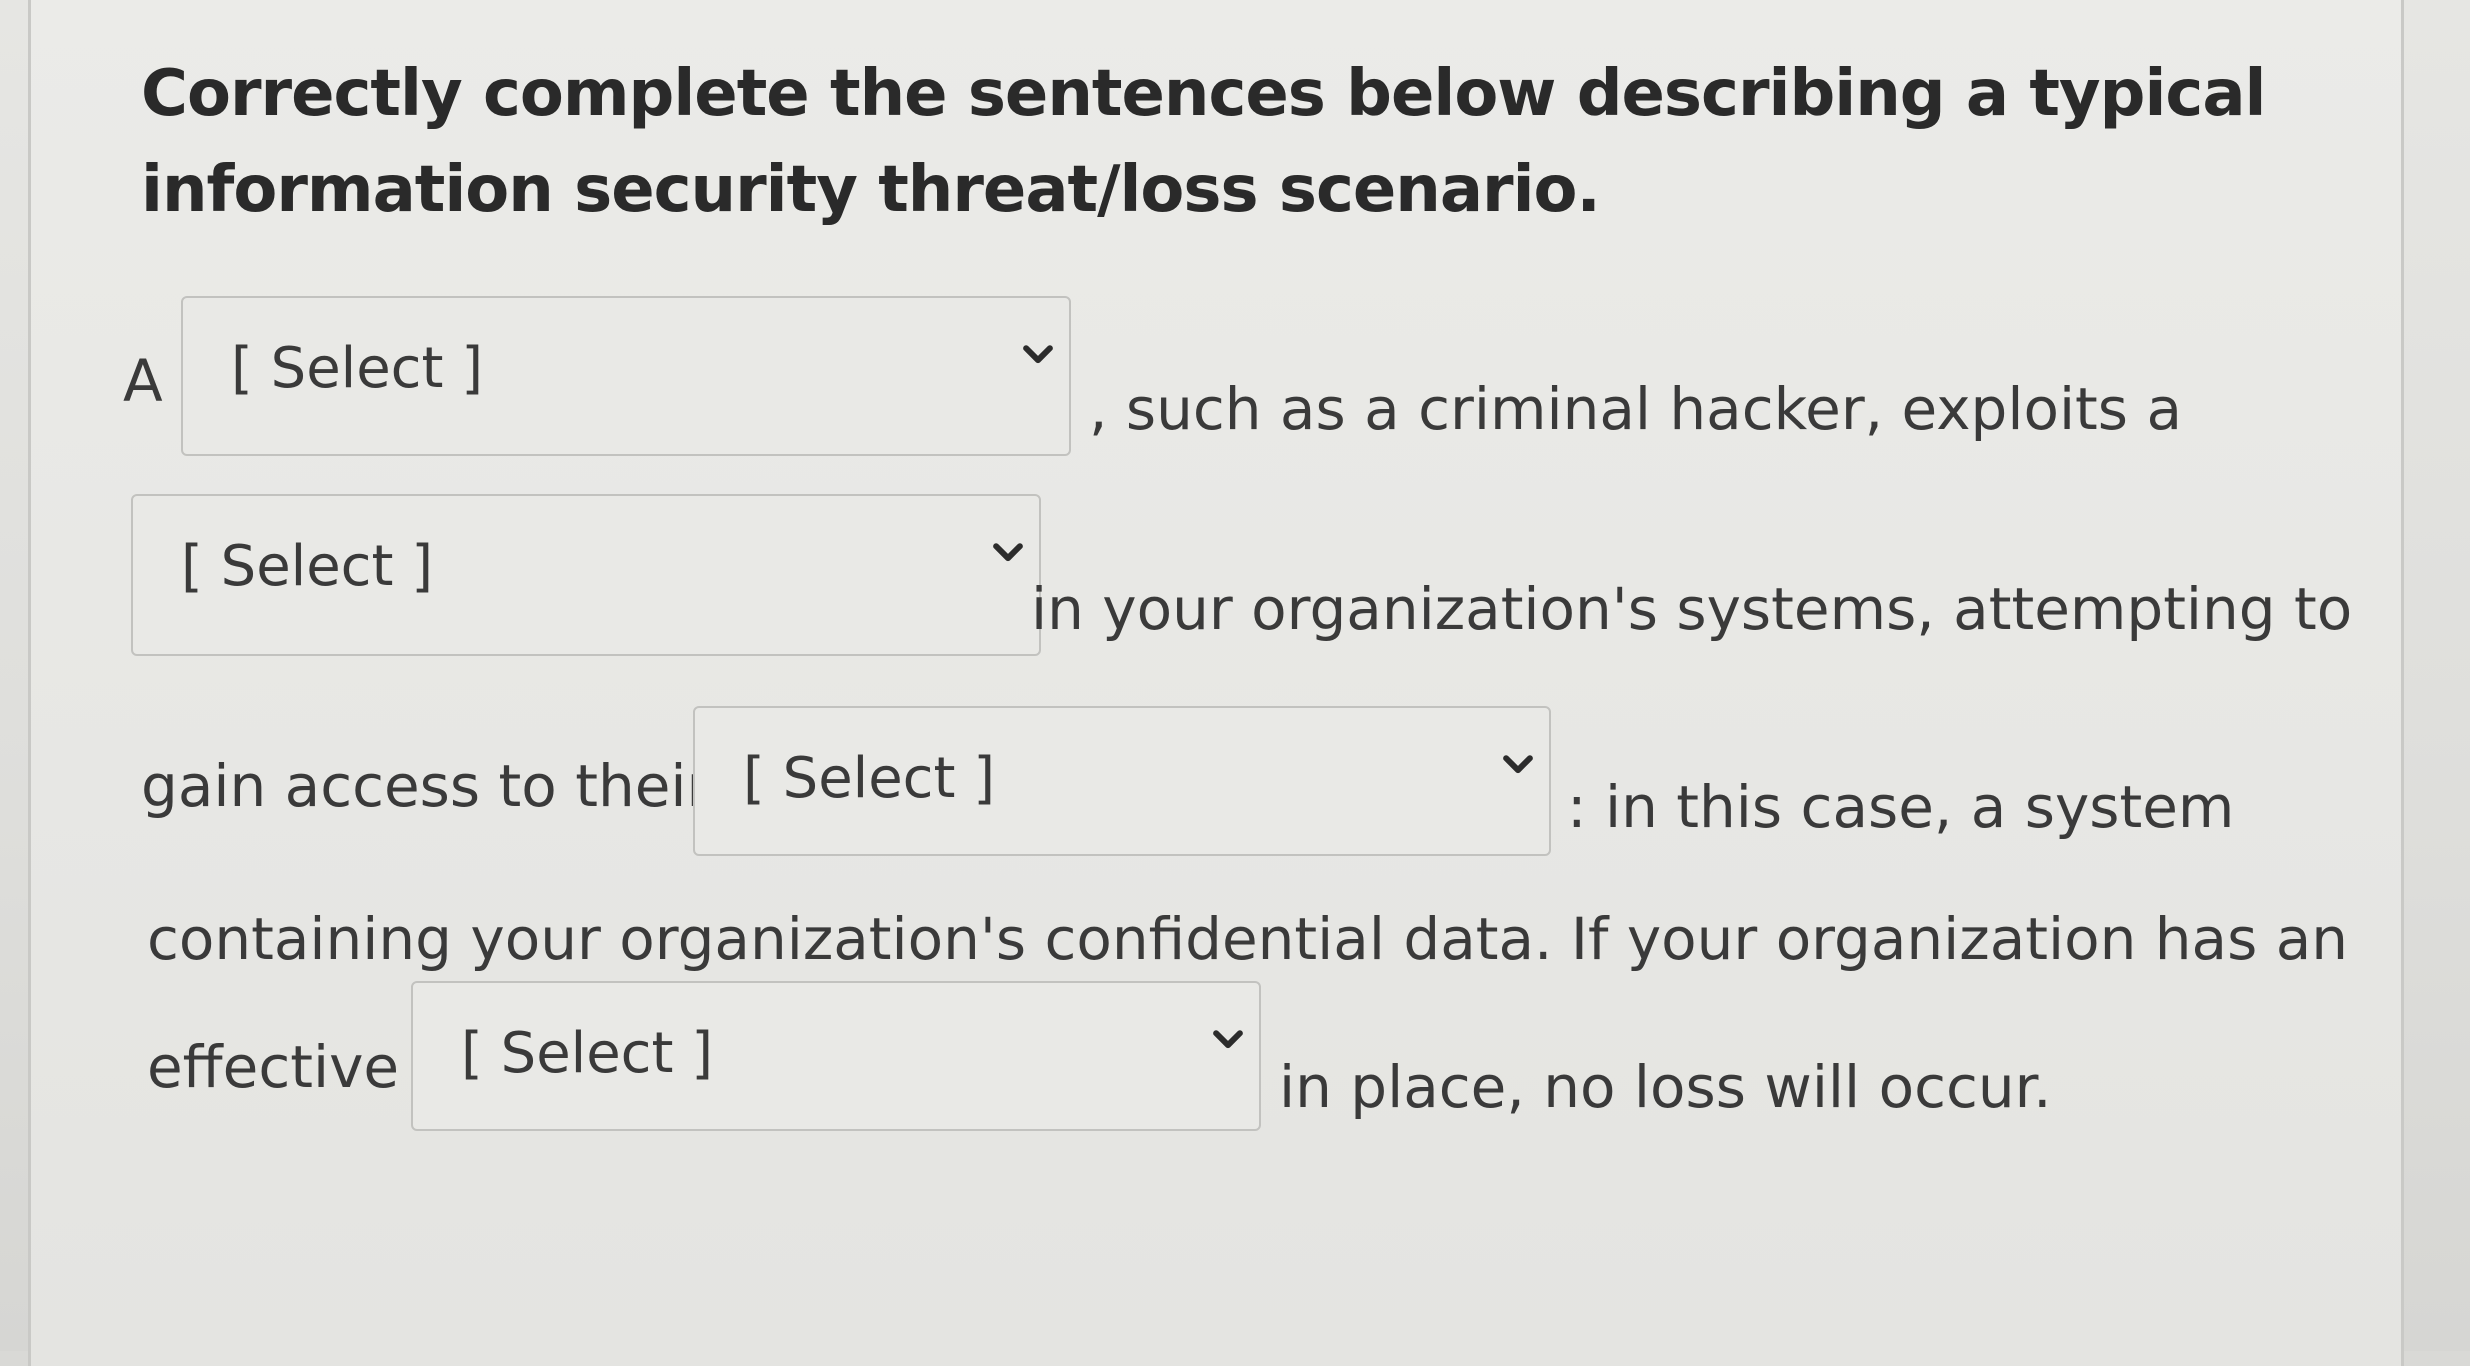  I want to click on sentence-lead-text: A, so click(143, 381).